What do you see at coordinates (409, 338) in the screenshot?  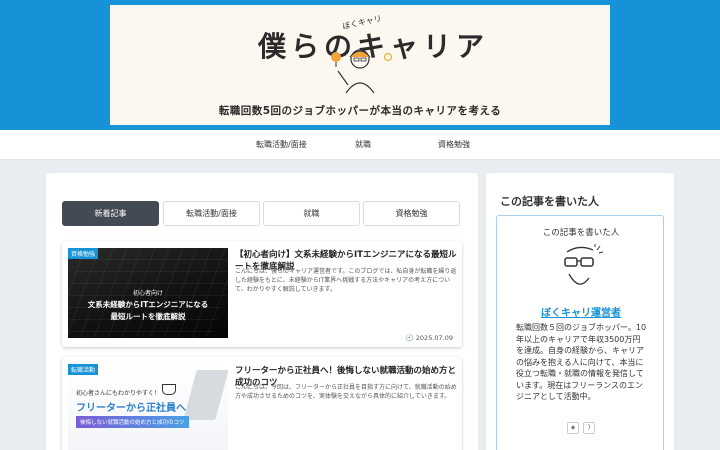 I see `clock-icon: 🕘` at bounding box center [409, 338].